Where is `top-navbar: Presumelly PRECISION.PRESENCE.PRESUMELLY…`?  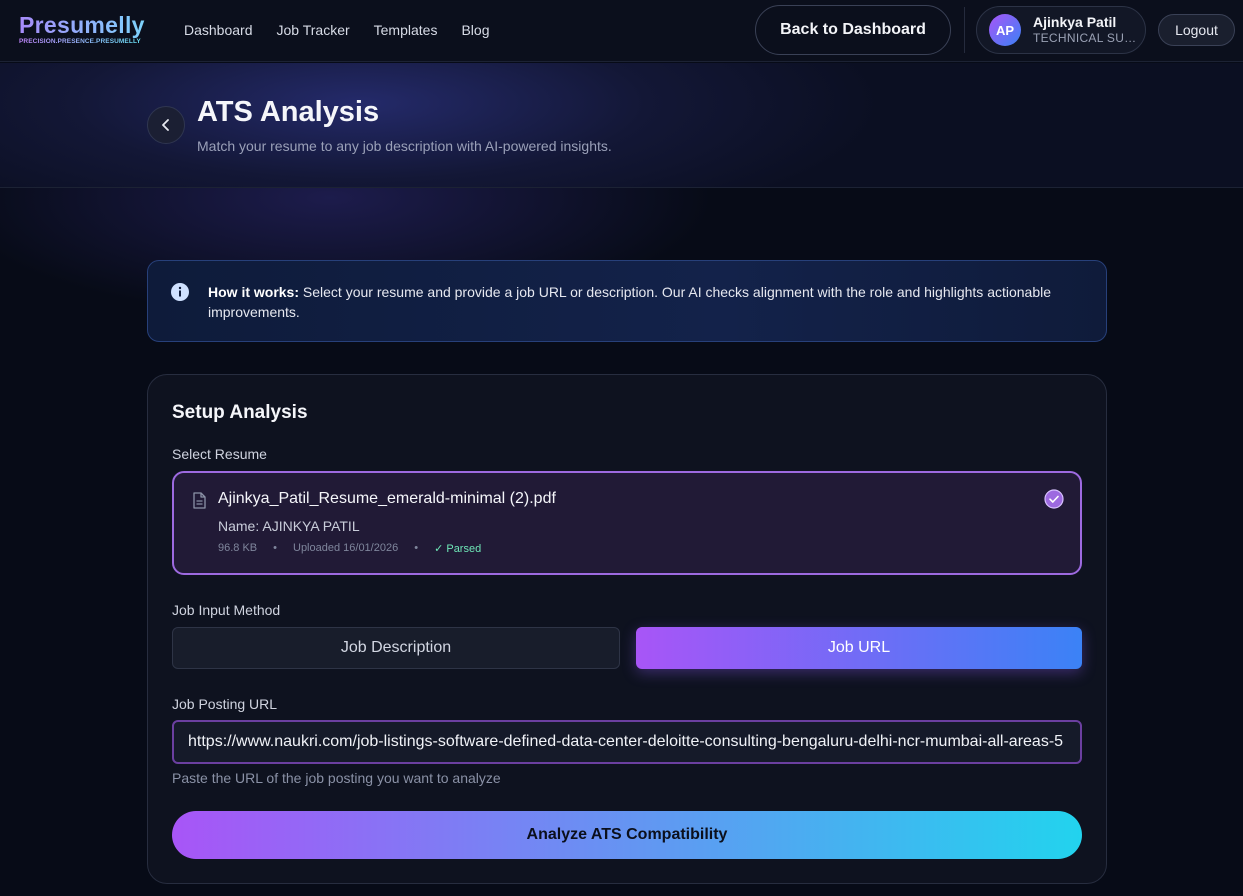
top-navbar: Presumelly PRECISION.PRESENCE.PRESUMELLY… is located at coordinates (621, 31).